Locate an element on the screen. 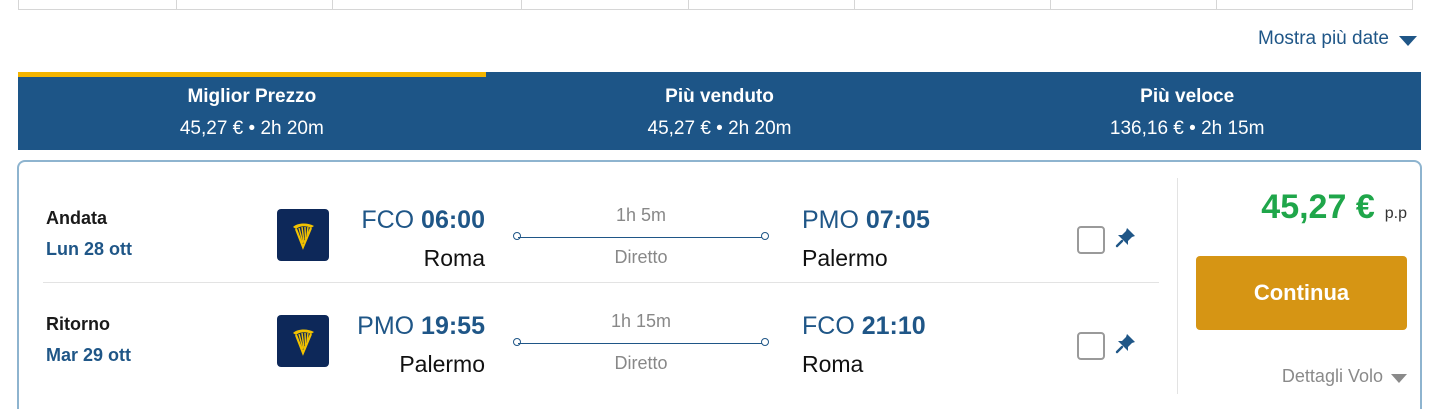 Image resolution: width=1429 pixels, height=409 pixels. more-dates-link: Mostra più date is located at coordinates (1337, 39).